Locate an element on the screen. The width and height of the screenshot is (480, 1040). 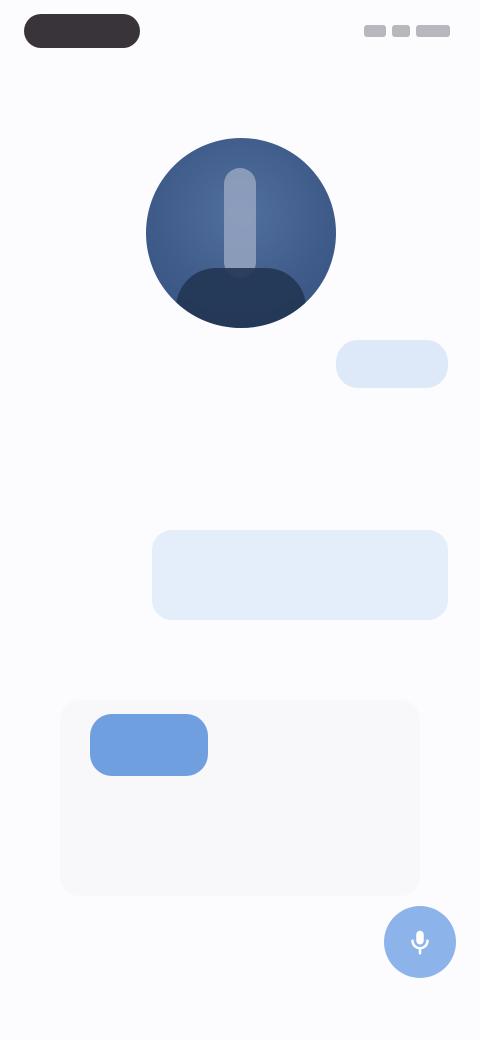
status-bar is located at coordinates (240, 32).